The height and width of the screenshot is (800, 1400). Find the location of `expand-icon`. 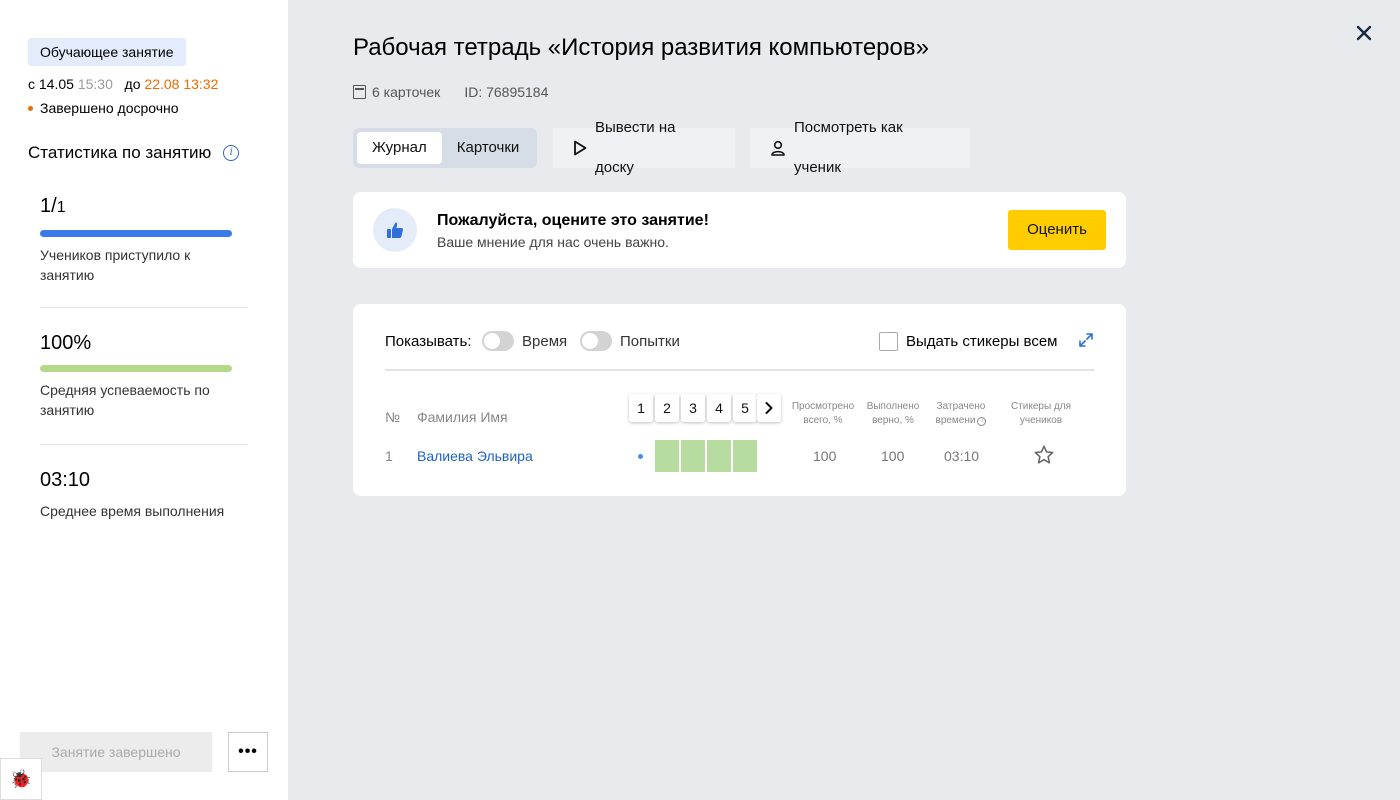

expand-icon is located at coordinates (1086, 340).